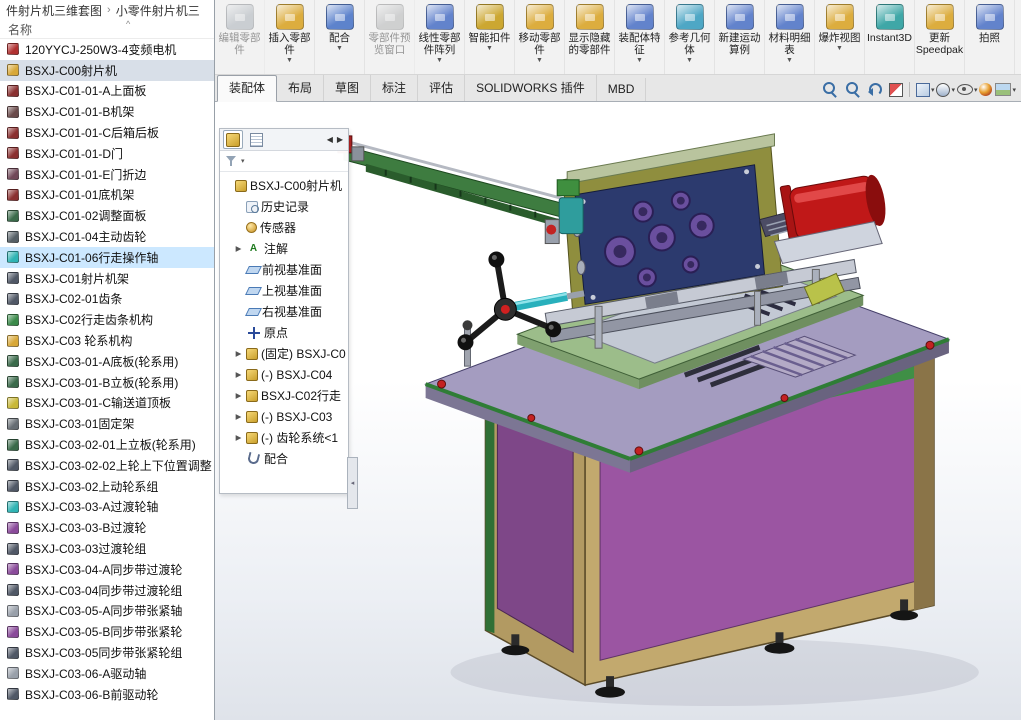 The height and width of the screenshot is (720, 1021). What do you see at coordinates (107, 694) in the screenshot?
I see `file-row: BSXJ-C03-06-B前驱动轮` at bounding box center [107, 694].